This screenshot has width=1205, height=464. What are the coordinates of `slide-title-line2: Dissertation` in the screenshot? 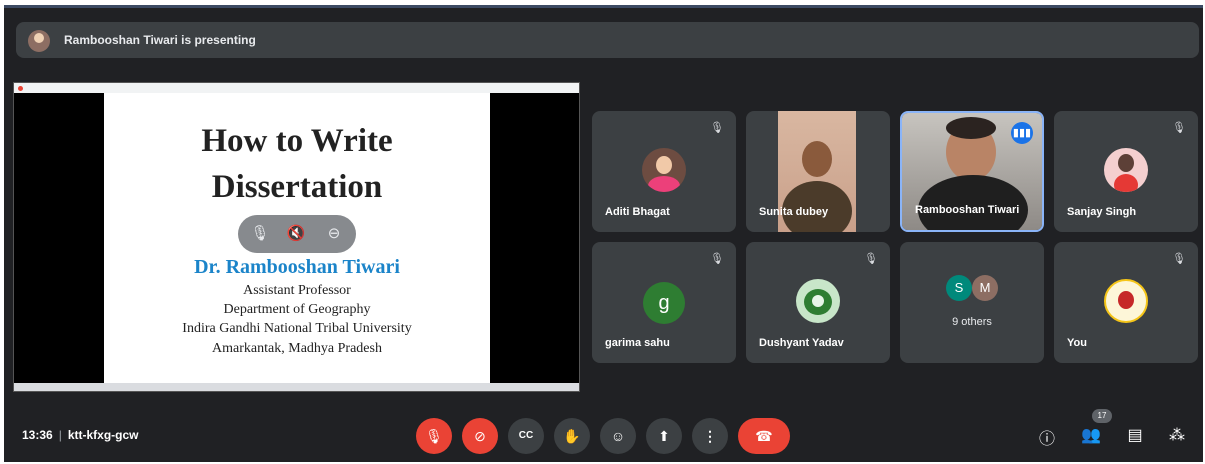 It's located at (297, 187).